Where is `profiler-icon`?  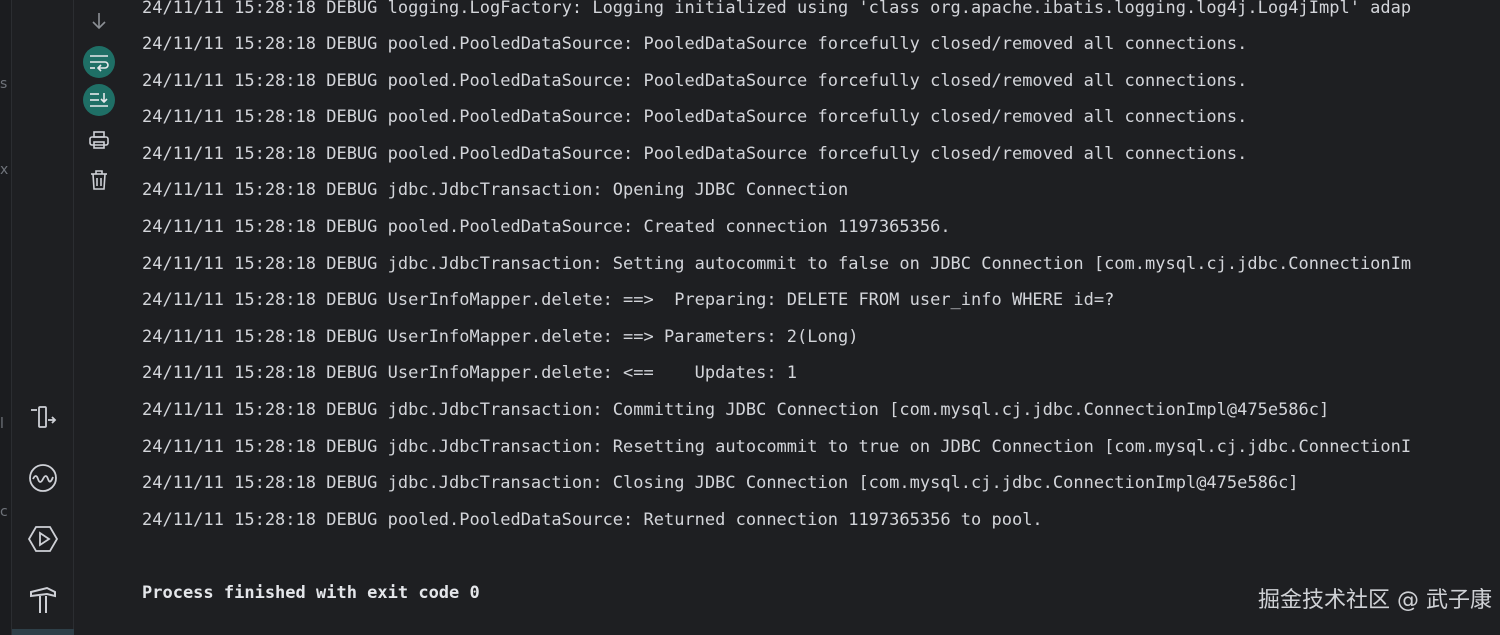 profiler-icon is located at coordinates (43, 478).